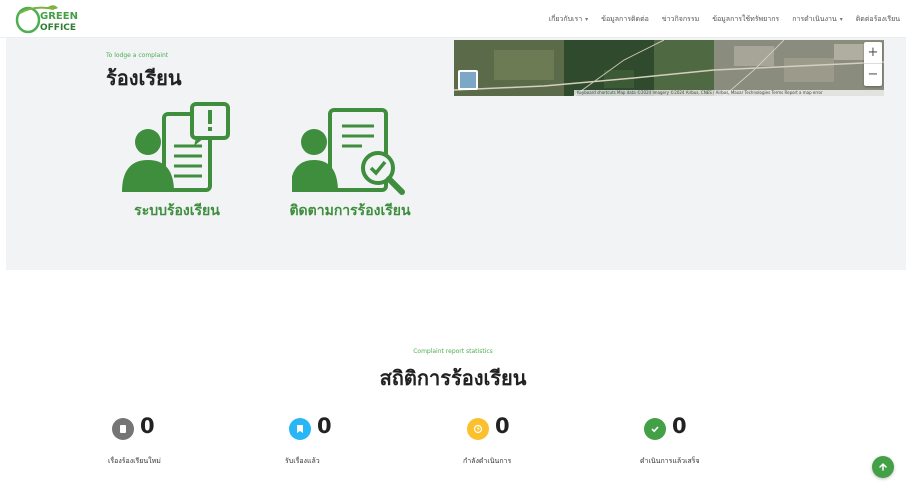  What do you see at coordinates (134, 461) in the screenshot?
I see `stat-label: เรื่องร้องเรียนใหม่` at bounding box center [134, 461].